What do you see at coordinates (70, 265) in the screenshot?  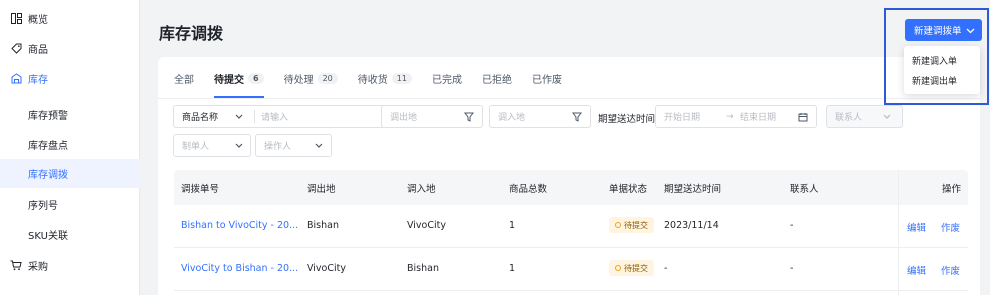 I see `sidebar-item-purchase: 采购` at bounding box center [70, 265].